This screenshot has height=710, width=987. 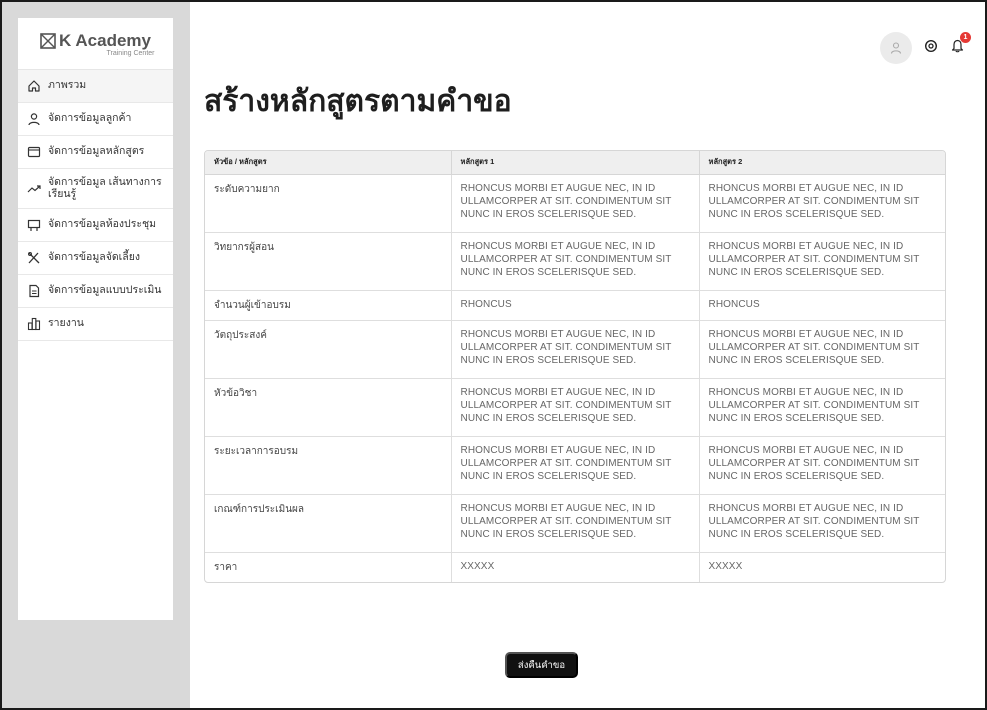 What do you see at coordinates (48, 40) in the screenshot?
I see `logo-box-icon` at bounding box center [48, 40].